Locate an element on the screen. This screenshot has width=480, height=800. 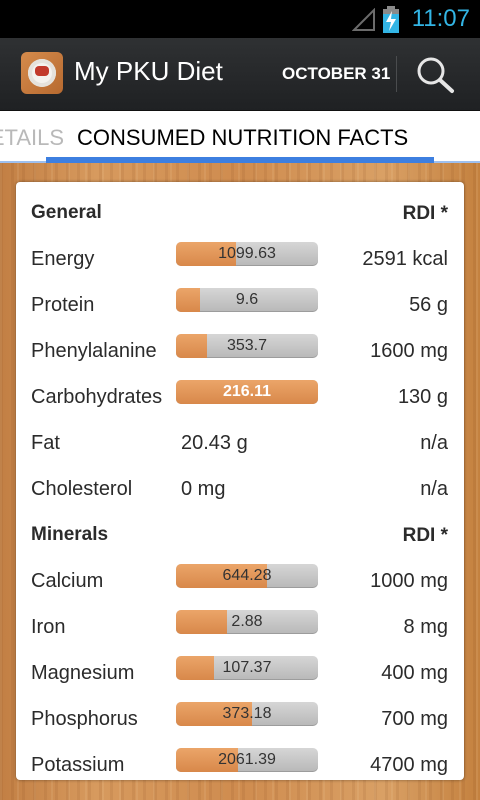
signal-icon is located at coordinates (363, 19).